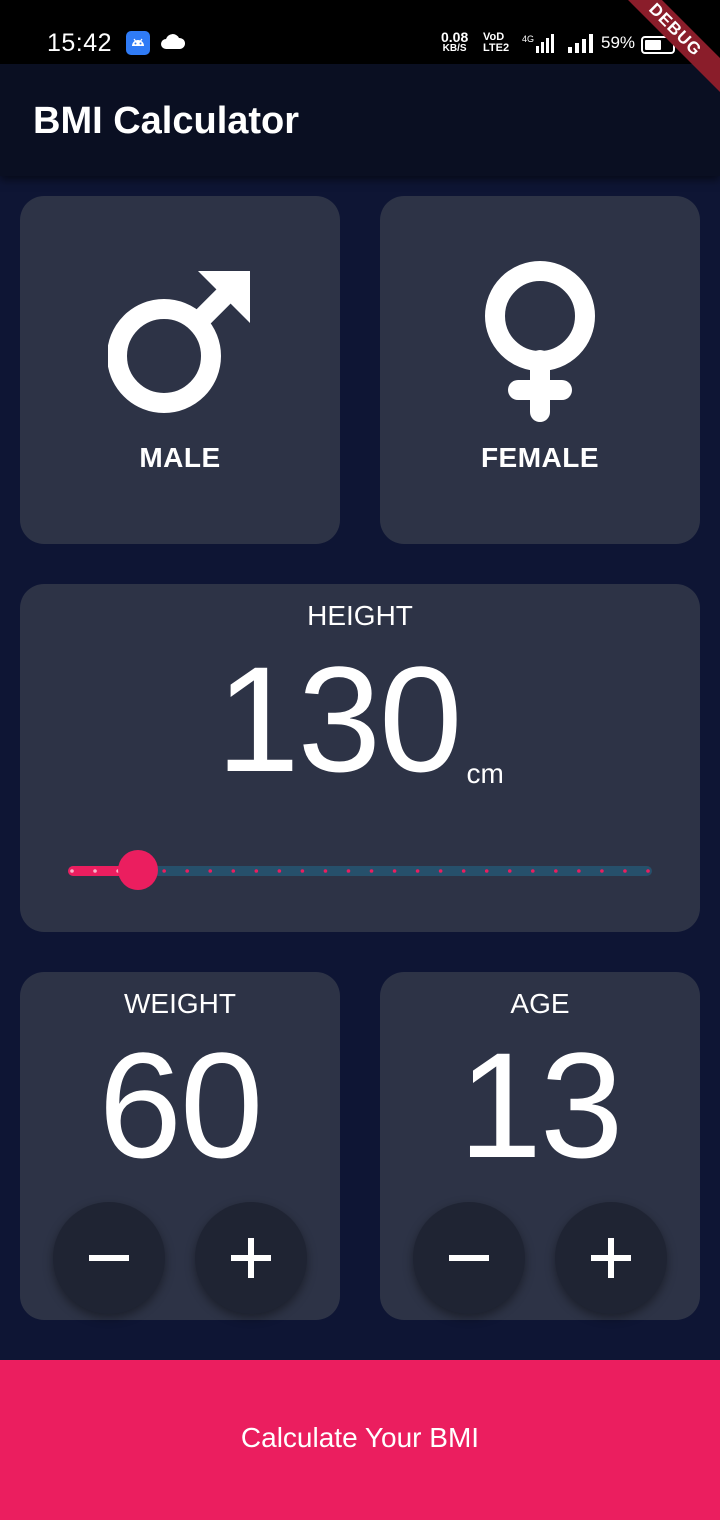 Image resolution: width=720 pixels, height=1520 pixels. I want to click on female-card: FEMALE, so click(540, 370).